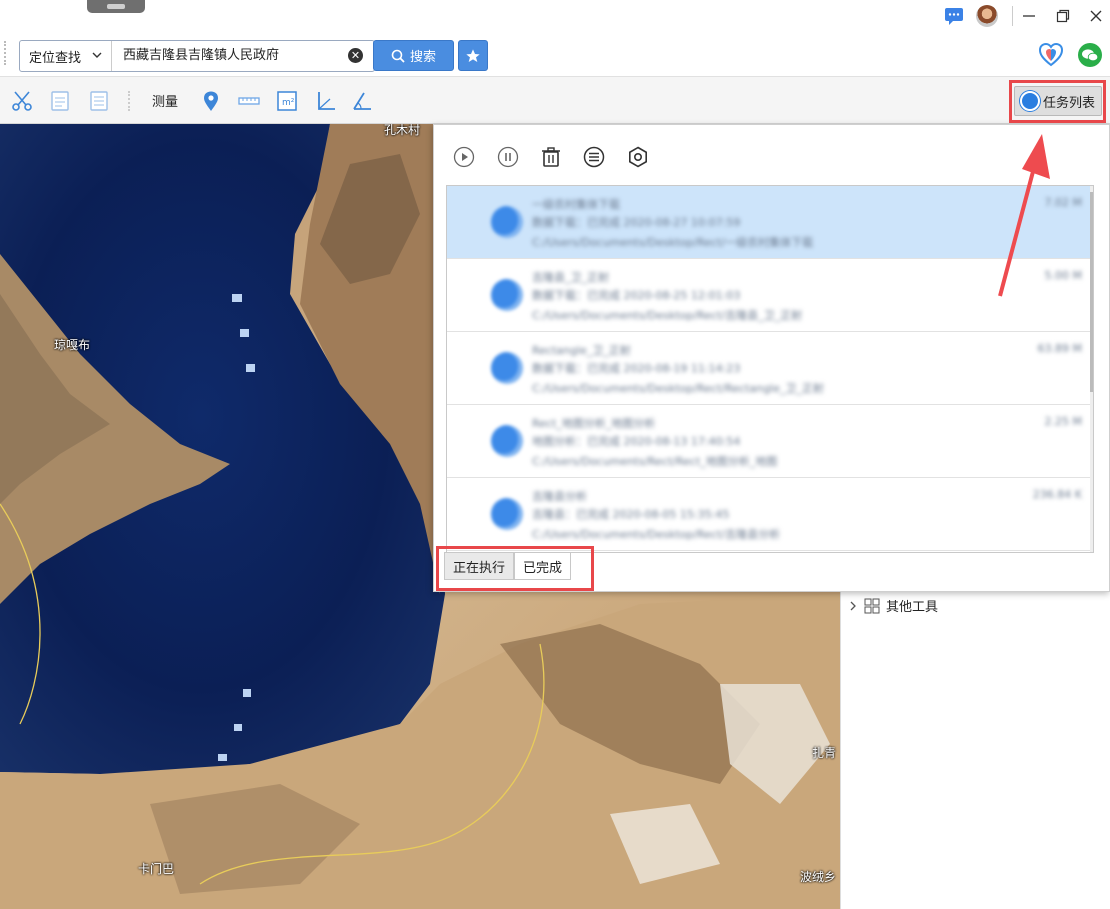 The height and width of the screenshot is (909, 1110). What do you see at coordinates (954, 16) in the screenshot?
I see `chat-icon` at bounding box center [954, 16].